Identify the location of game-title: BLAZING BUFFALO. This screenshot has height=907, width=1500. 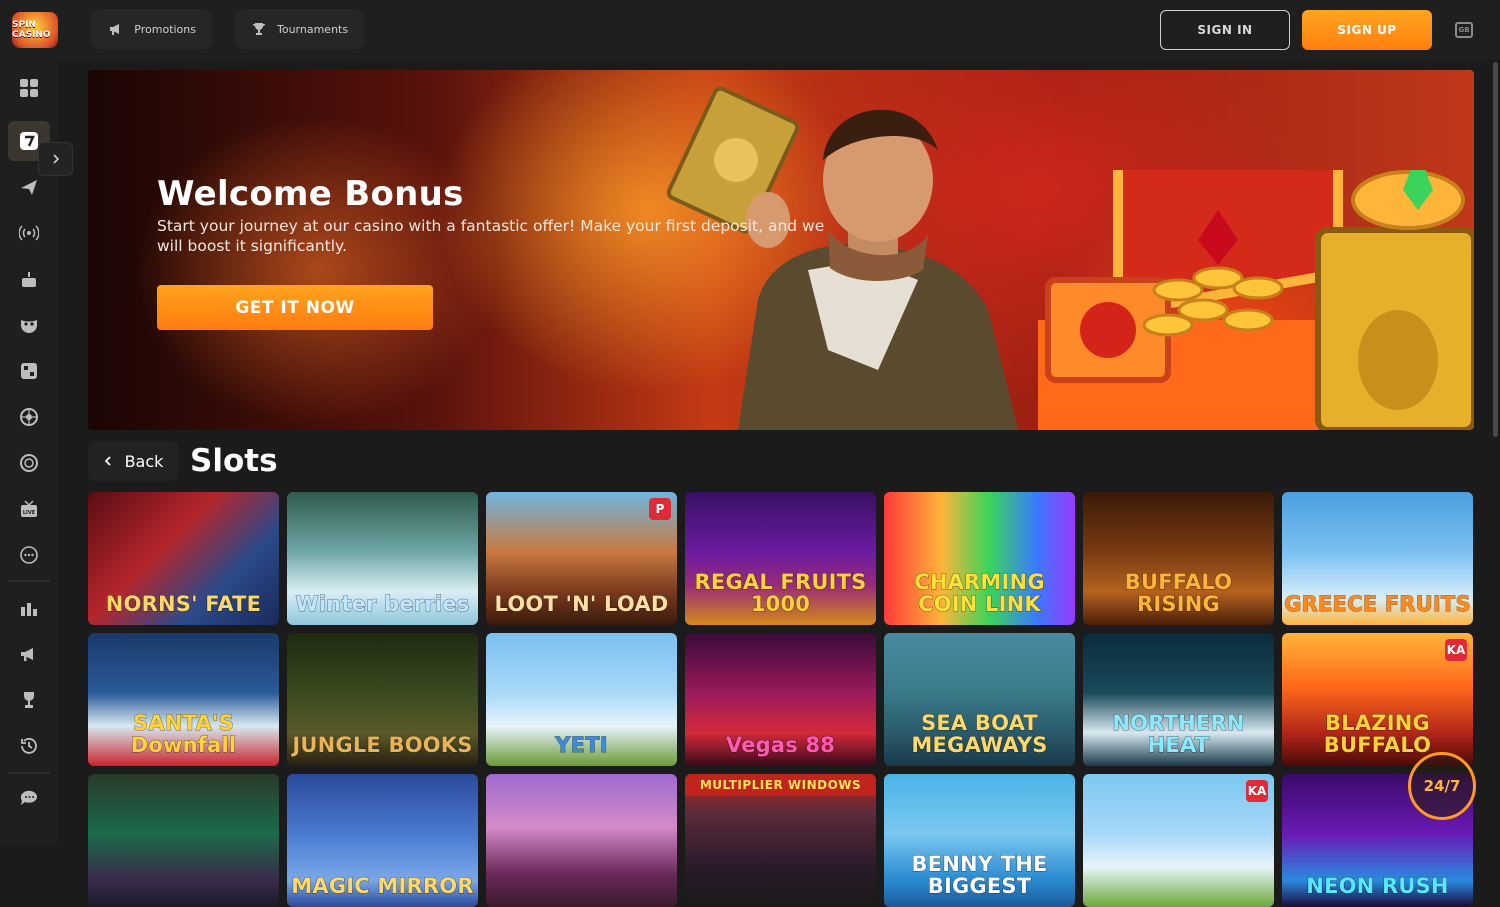
(1377, 734).